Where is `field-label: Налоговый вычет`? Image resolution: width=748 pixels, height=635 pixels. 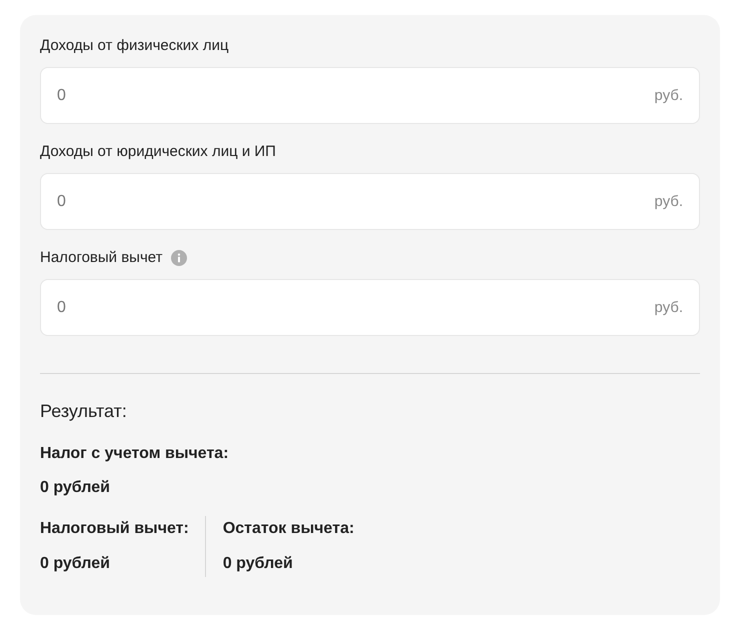
field-label: Налоговый вычет is located at coordinates (101, 258).